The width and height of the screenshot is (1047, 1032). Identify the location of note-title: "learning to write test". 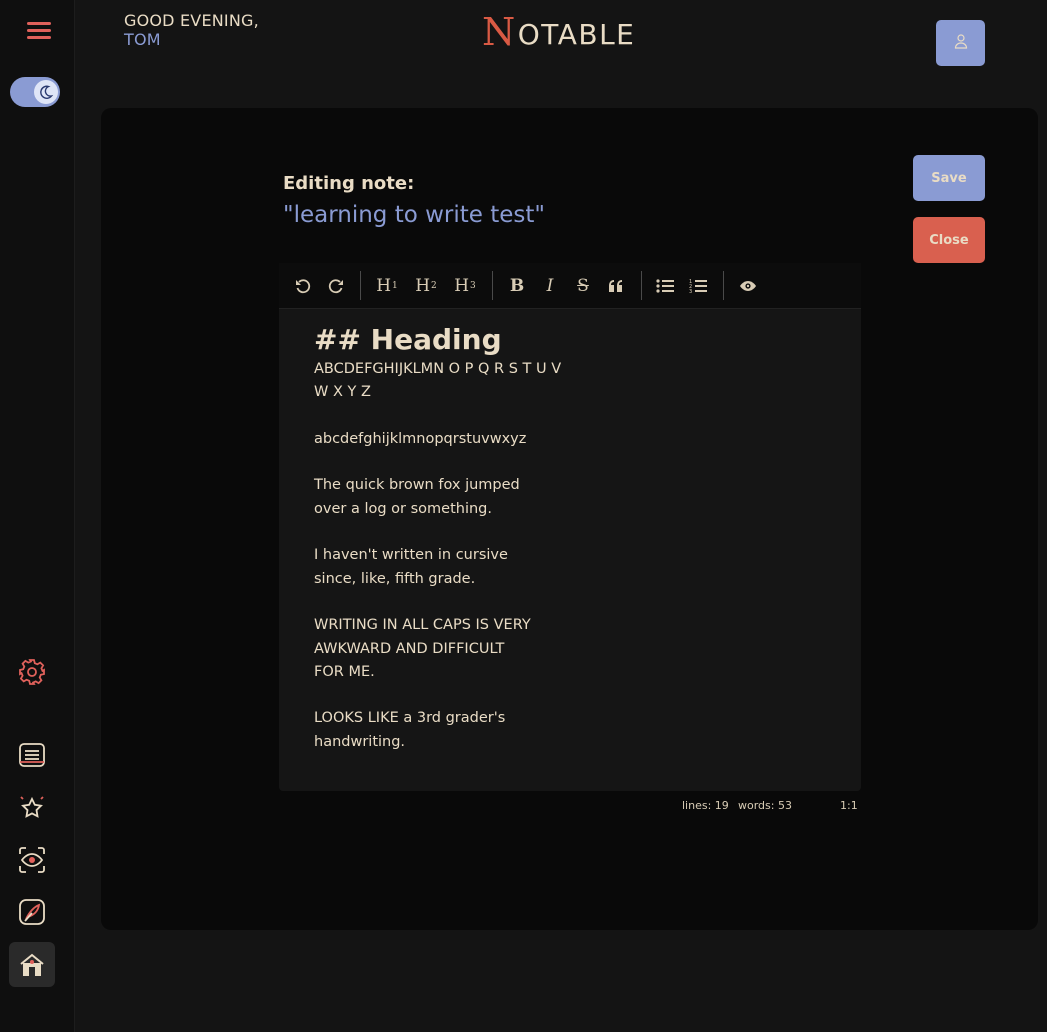
(414, 215).